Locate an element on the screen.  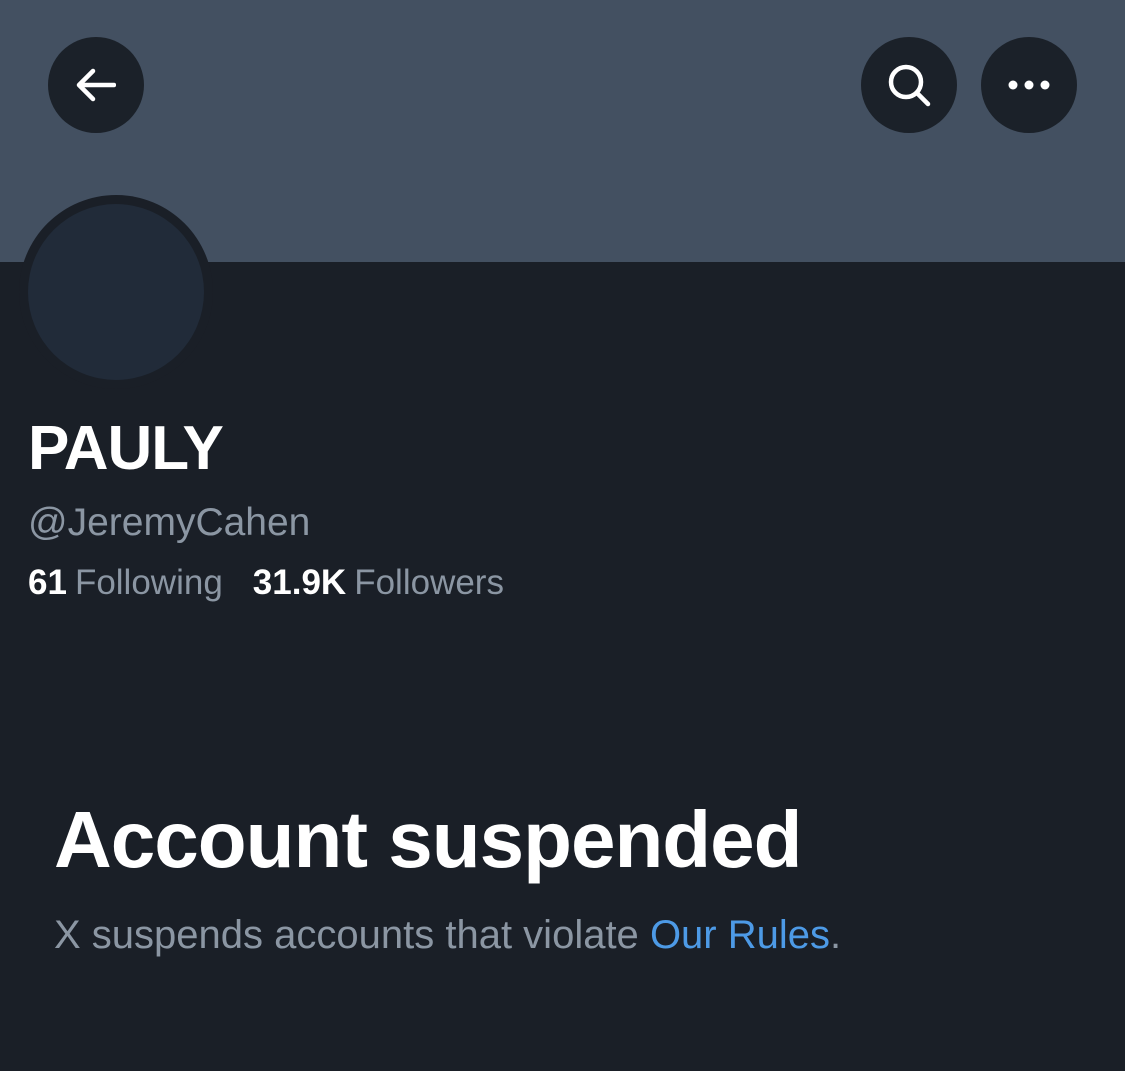
profile-display-name: PAULY is located at coordinates (126, 448).